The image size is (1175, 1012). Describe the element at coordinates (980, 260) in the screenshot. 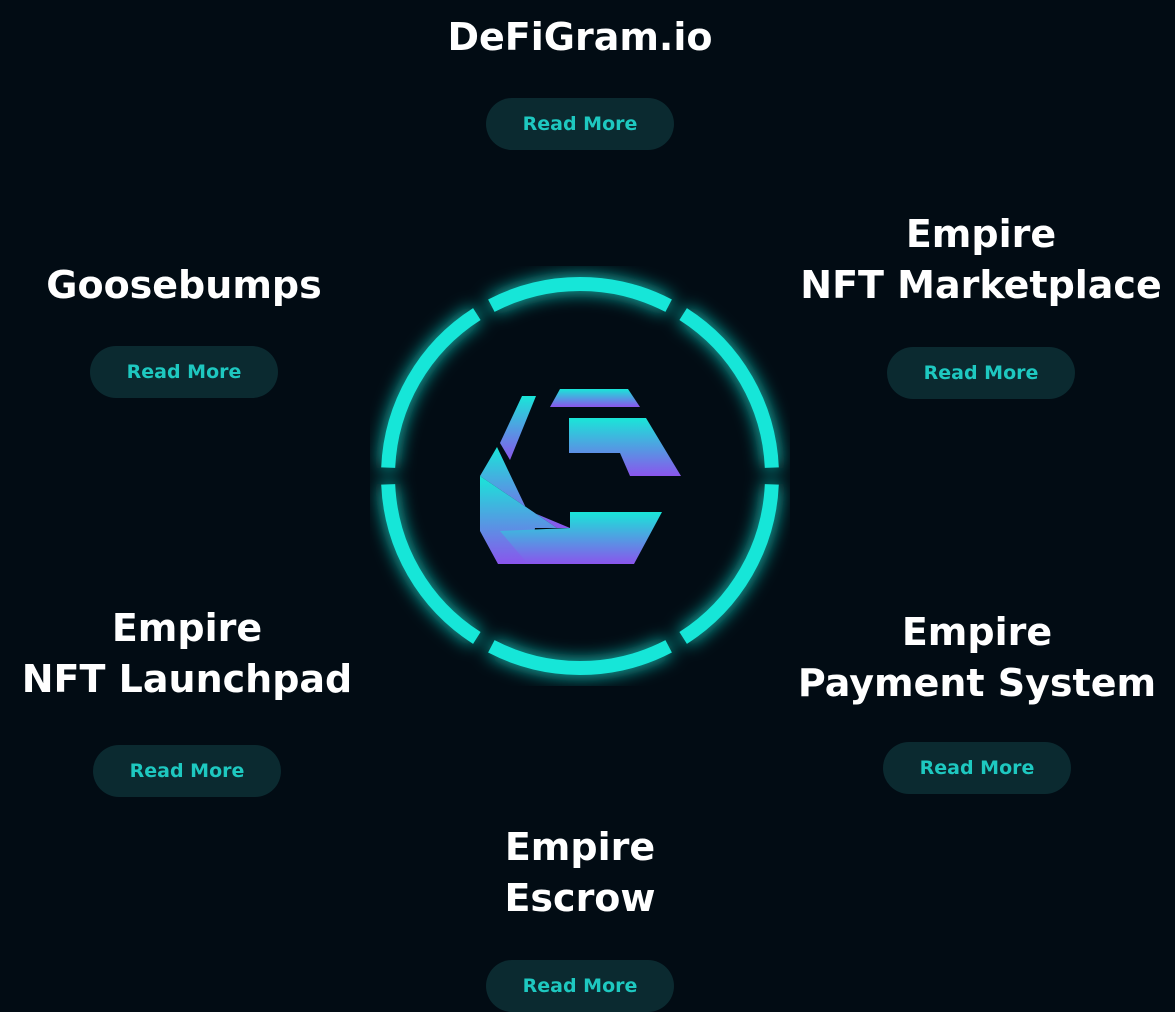

I see `product-title: Empire NFT Marketplace` at that location.